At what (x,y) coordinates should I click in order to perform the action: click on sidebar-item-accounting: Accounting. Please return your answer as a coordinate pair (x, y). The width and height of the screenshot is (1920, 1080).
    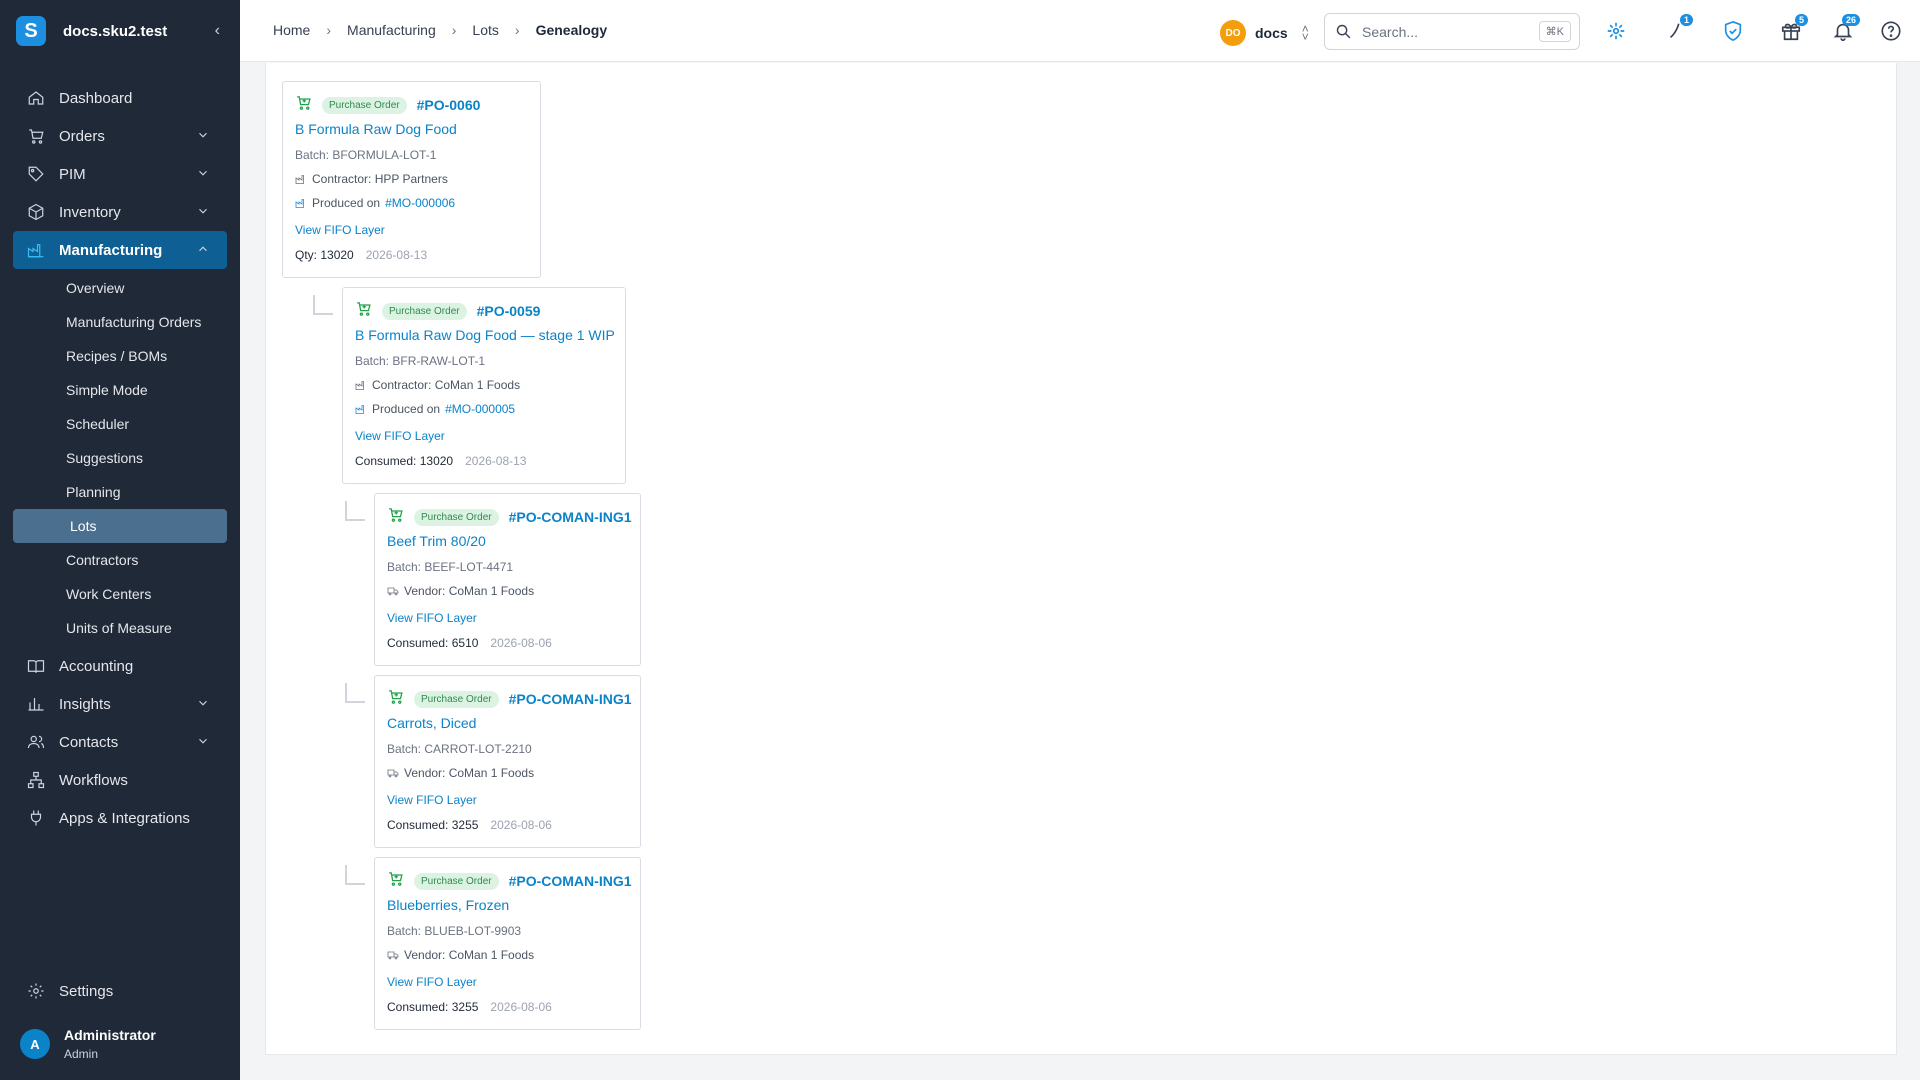
    Looking at the image, I should click on (120, 666).